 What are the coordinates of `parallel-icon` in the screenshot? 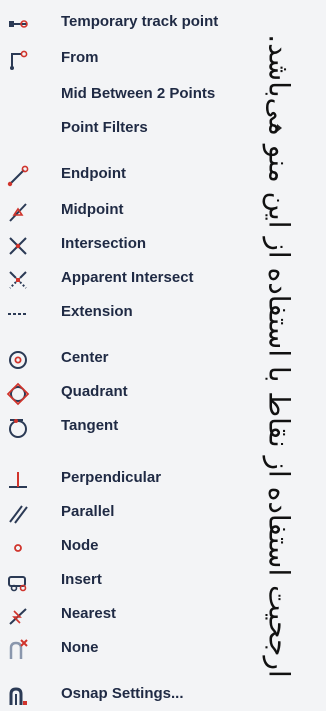 It's located at (18, 514).